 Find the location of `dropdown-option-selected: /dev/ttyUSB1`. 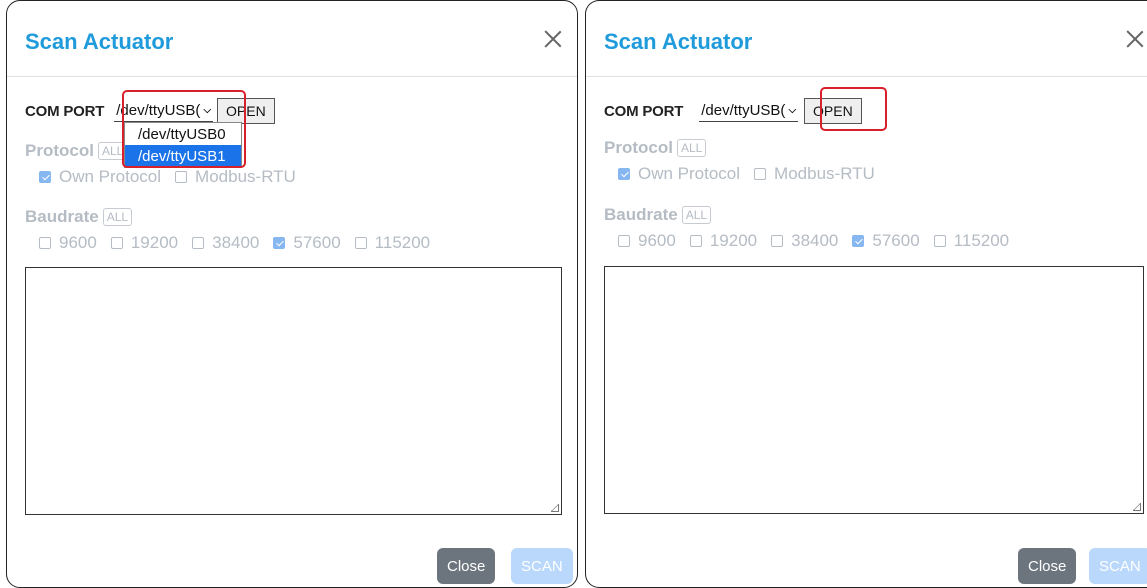

dropdown-option-selected: /dev/ttyUSB1 is located at coordinates (183, 156).